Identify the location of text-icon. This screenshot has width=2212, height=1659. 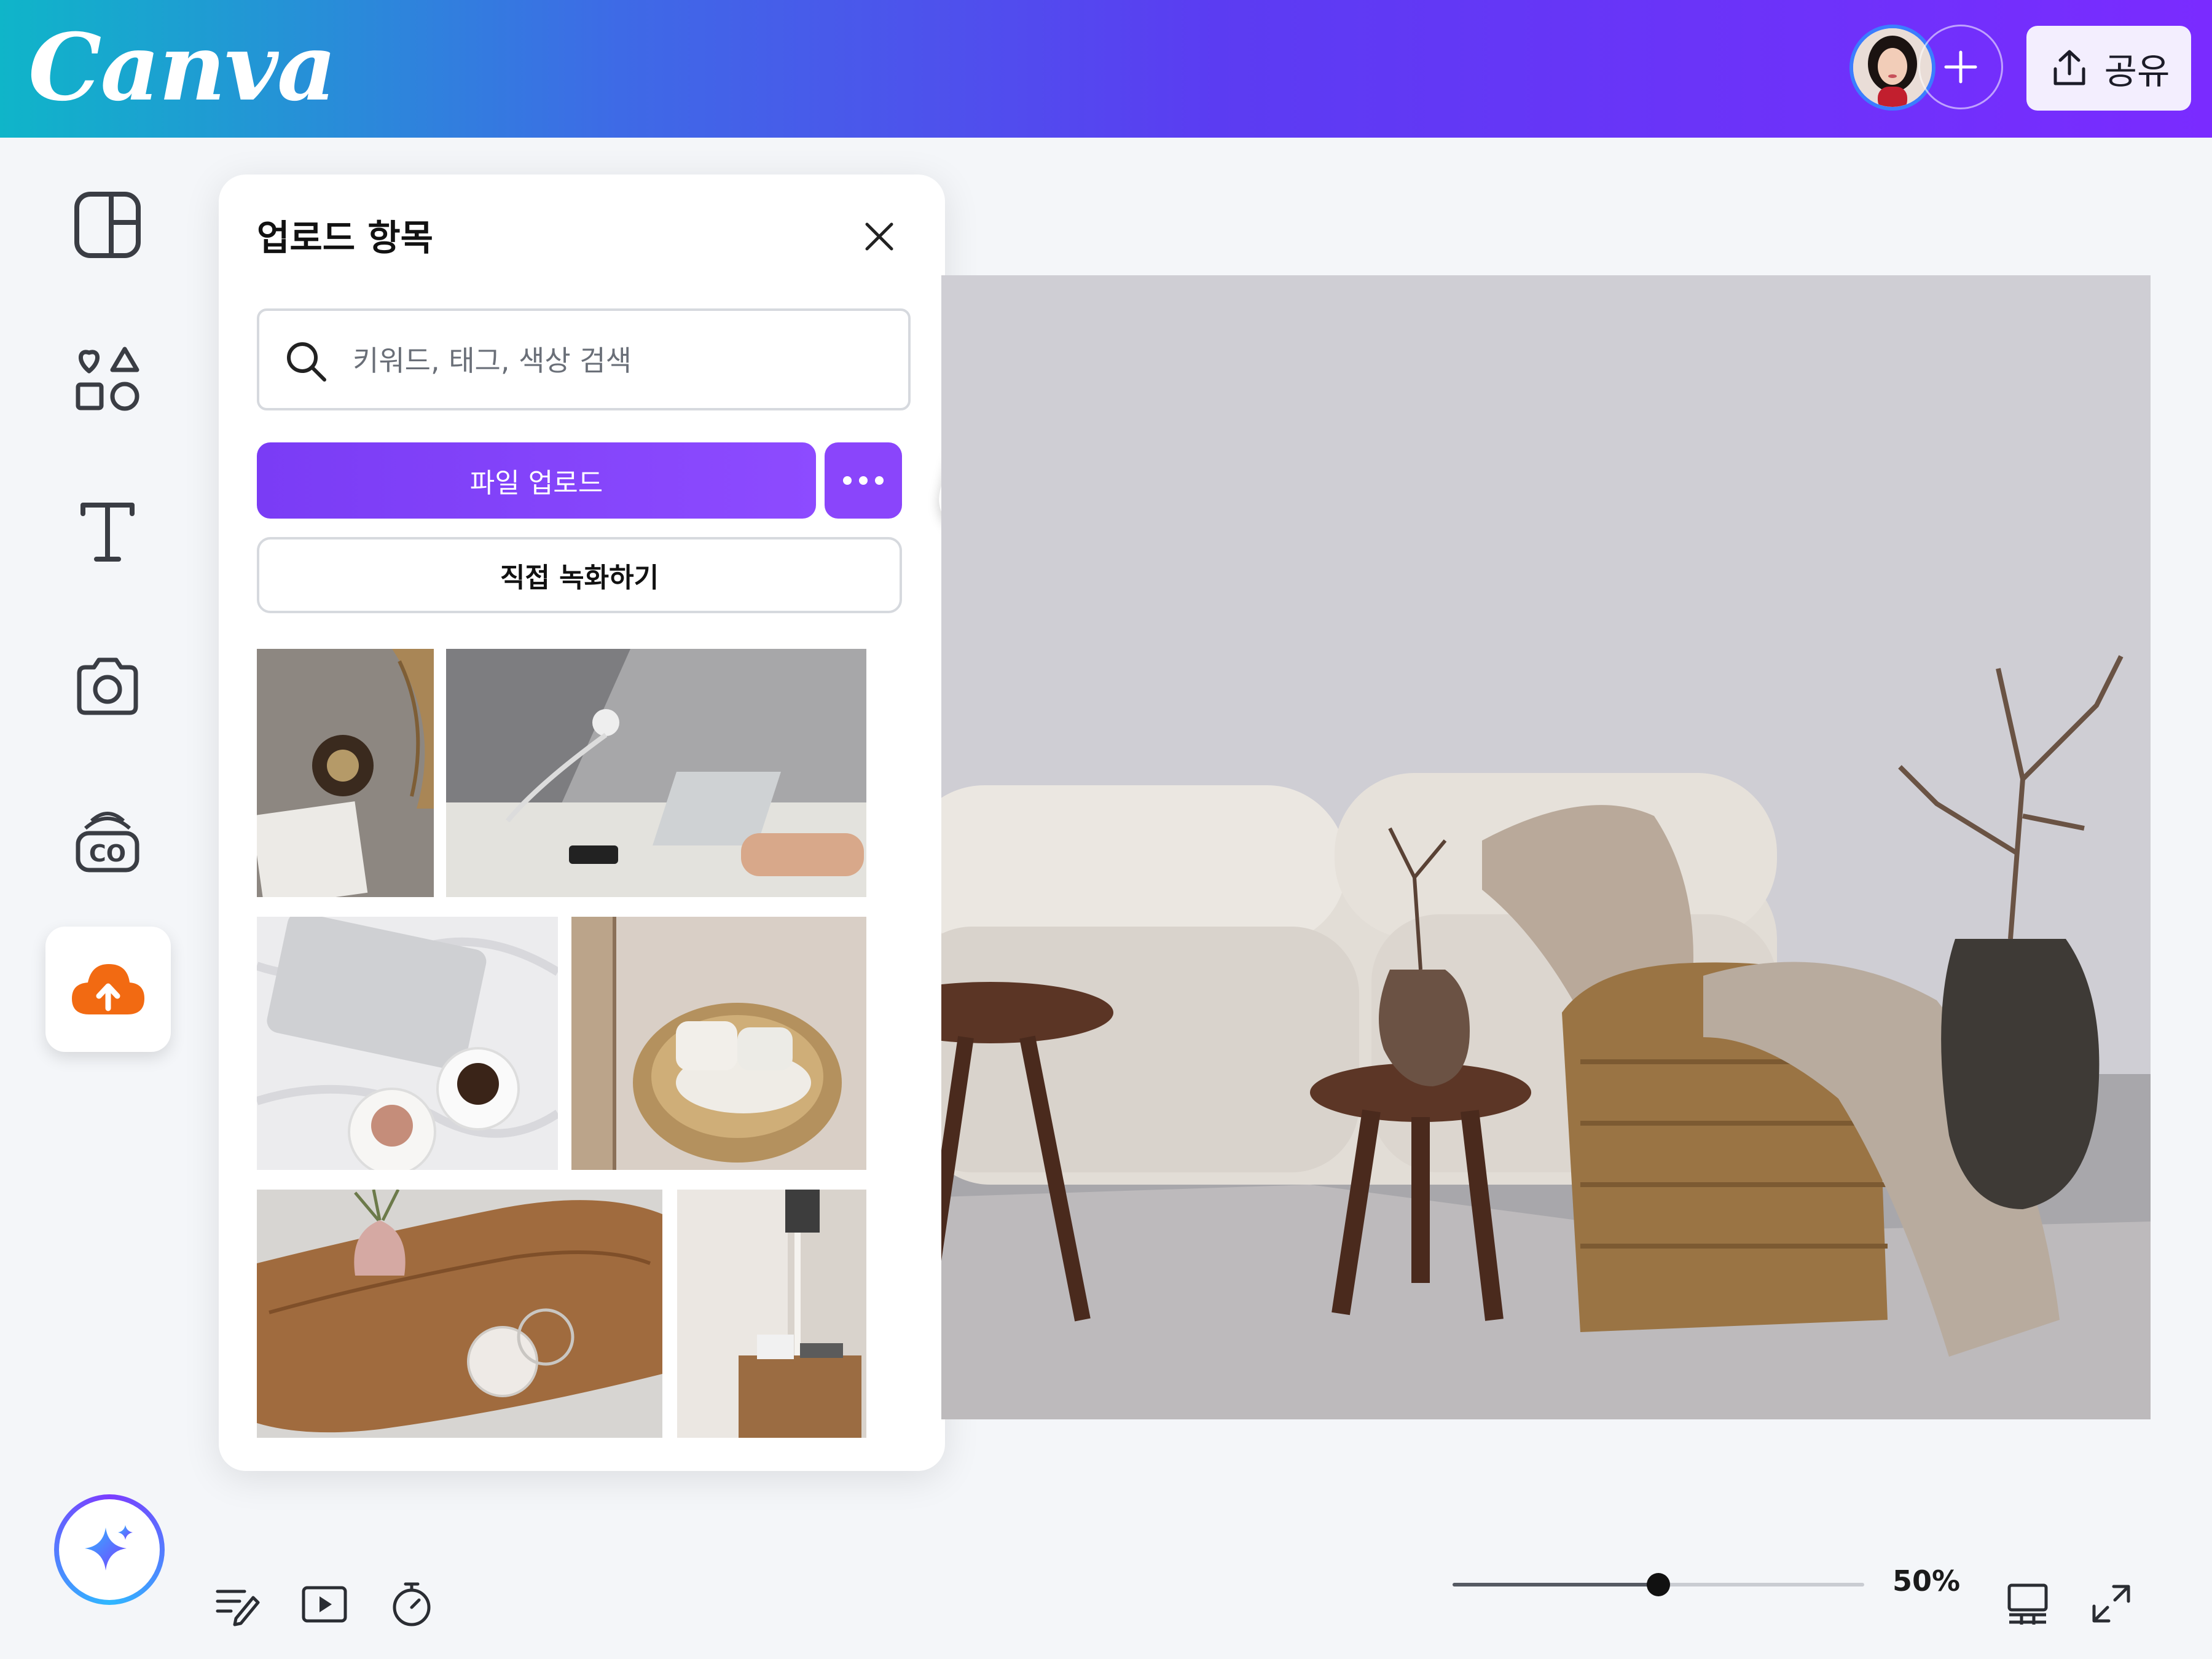
(107, 532).